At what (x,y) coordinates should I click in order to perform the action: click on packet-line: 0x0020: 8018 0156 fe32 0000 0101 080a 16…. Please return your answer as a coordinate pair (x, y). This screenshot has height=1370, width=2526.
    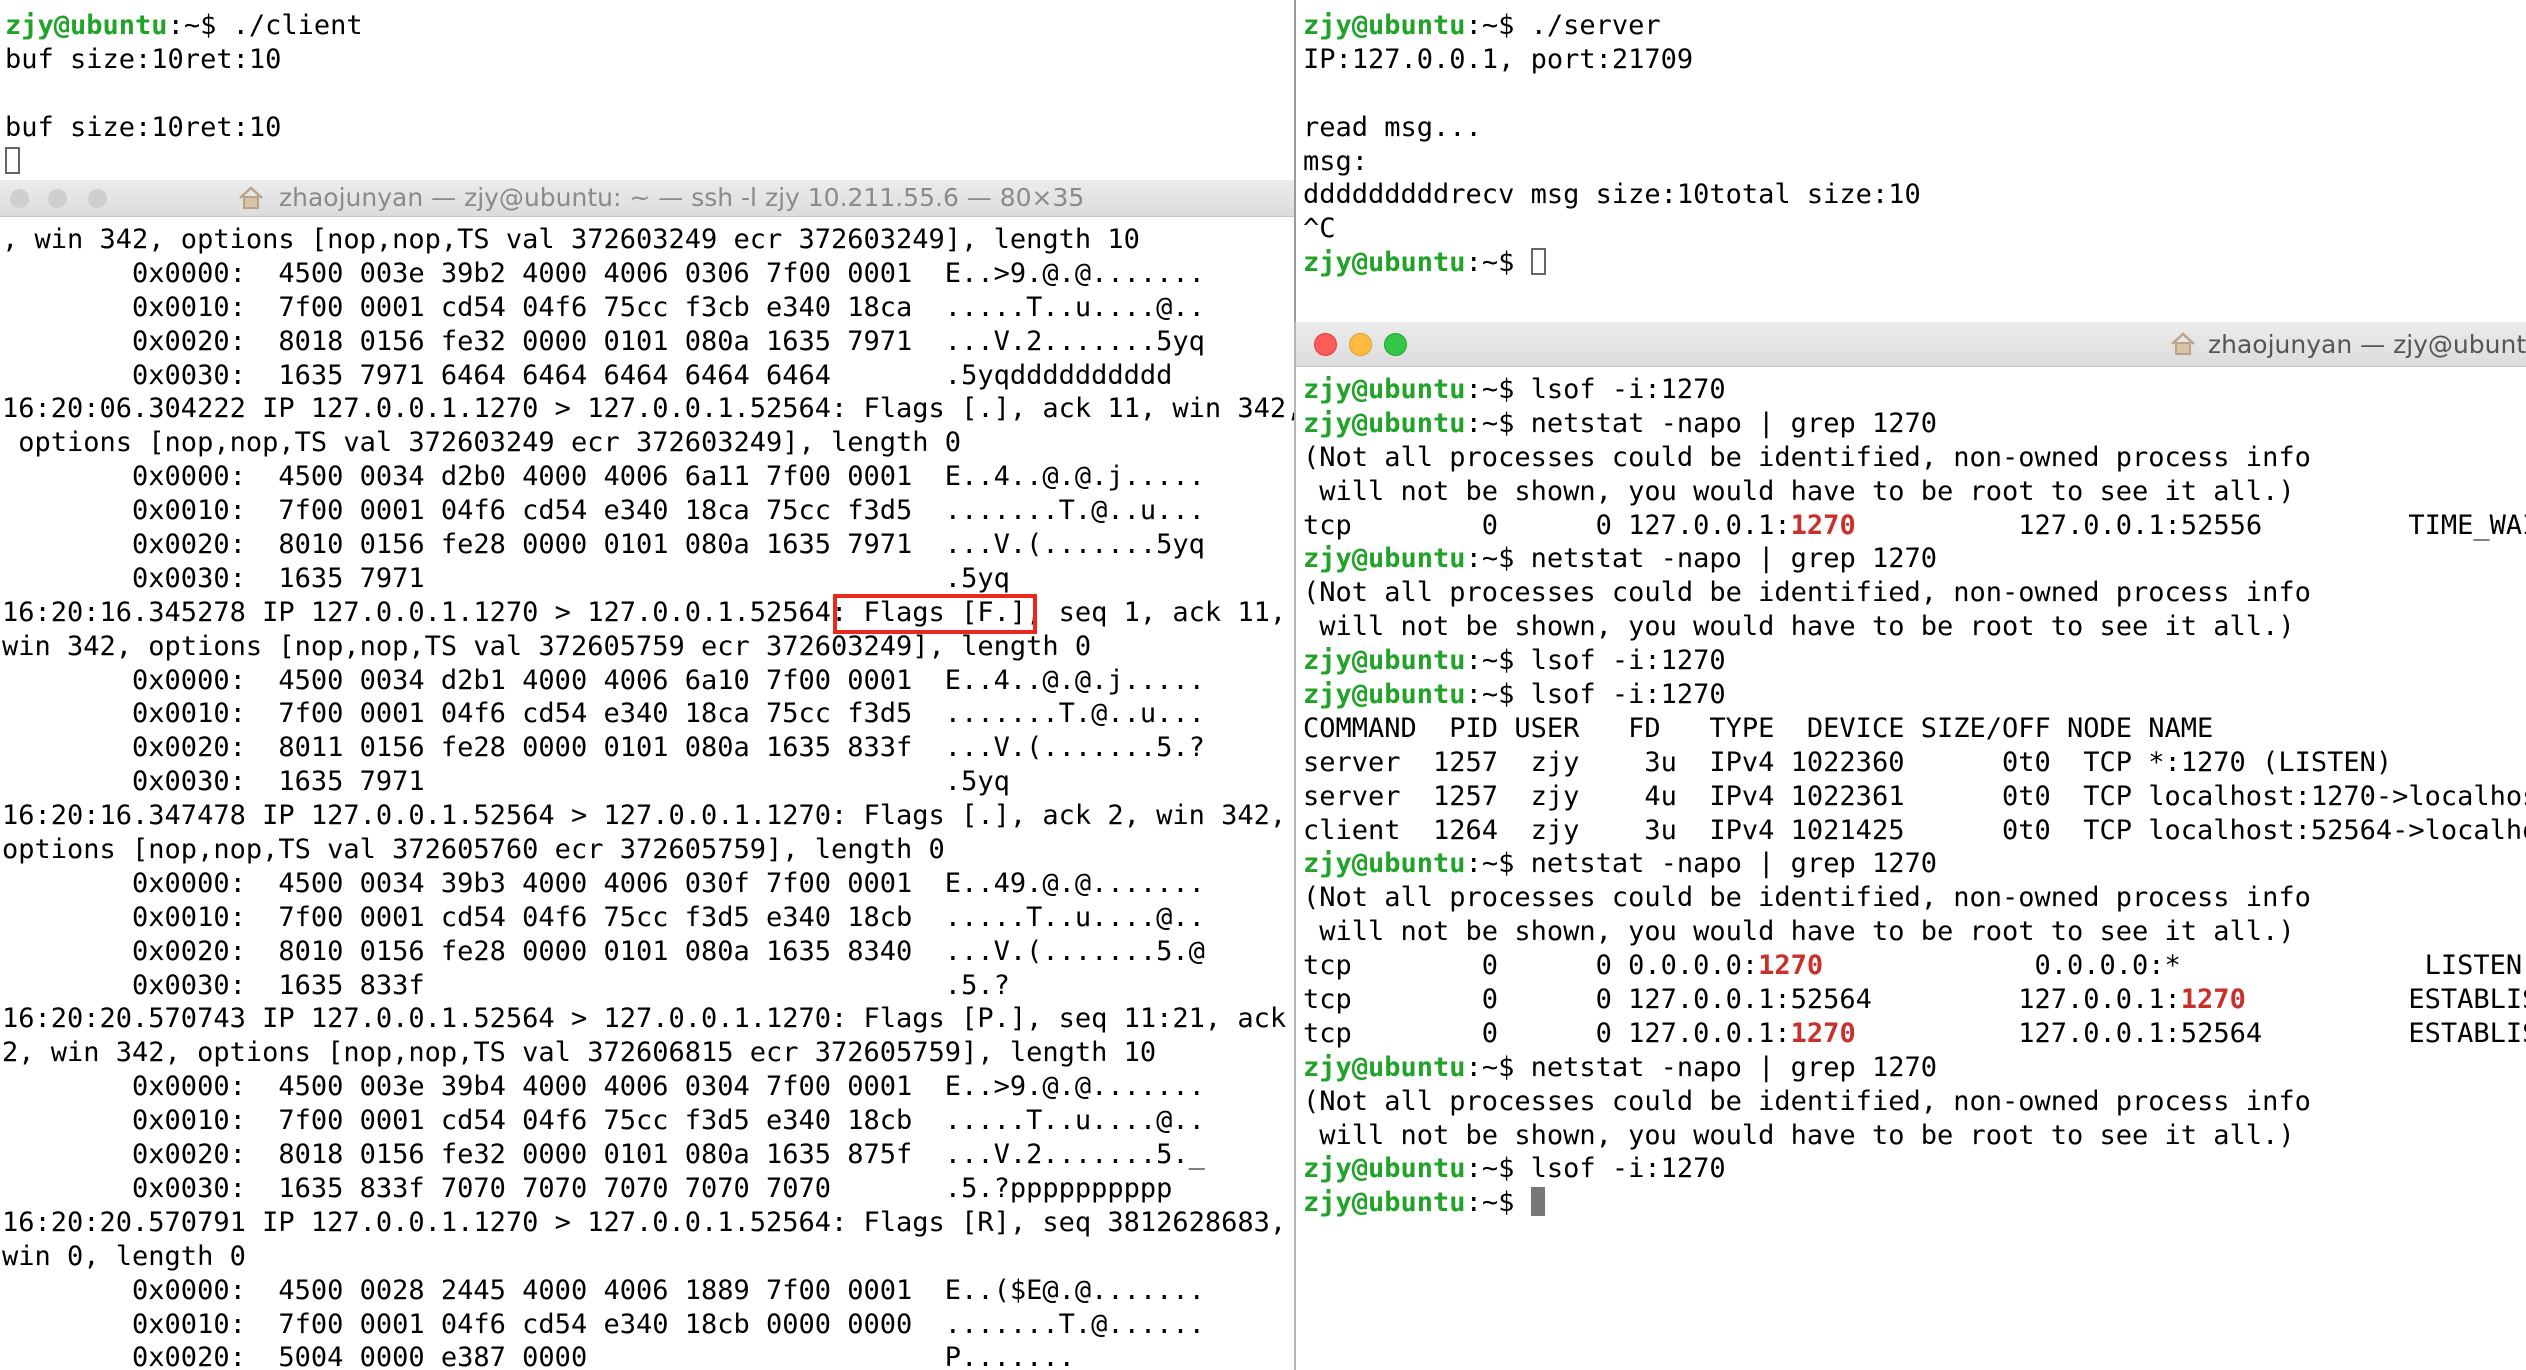
    Looking at the image, I should click on (603, 1155).